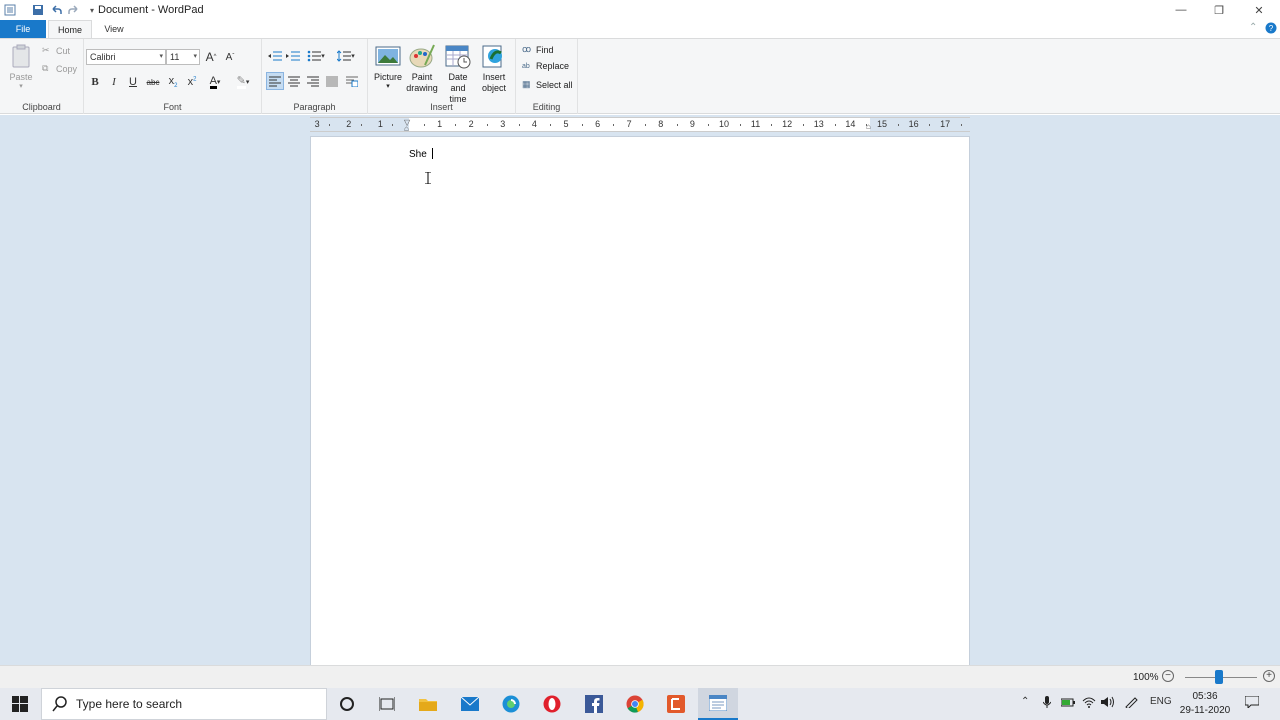 The width and height of the screenshot is (1280, 720). What do you see at coordinates (546, 107) in the screenshot?
I see `editing-group-label: Editing` at bounding box center [546, 107].